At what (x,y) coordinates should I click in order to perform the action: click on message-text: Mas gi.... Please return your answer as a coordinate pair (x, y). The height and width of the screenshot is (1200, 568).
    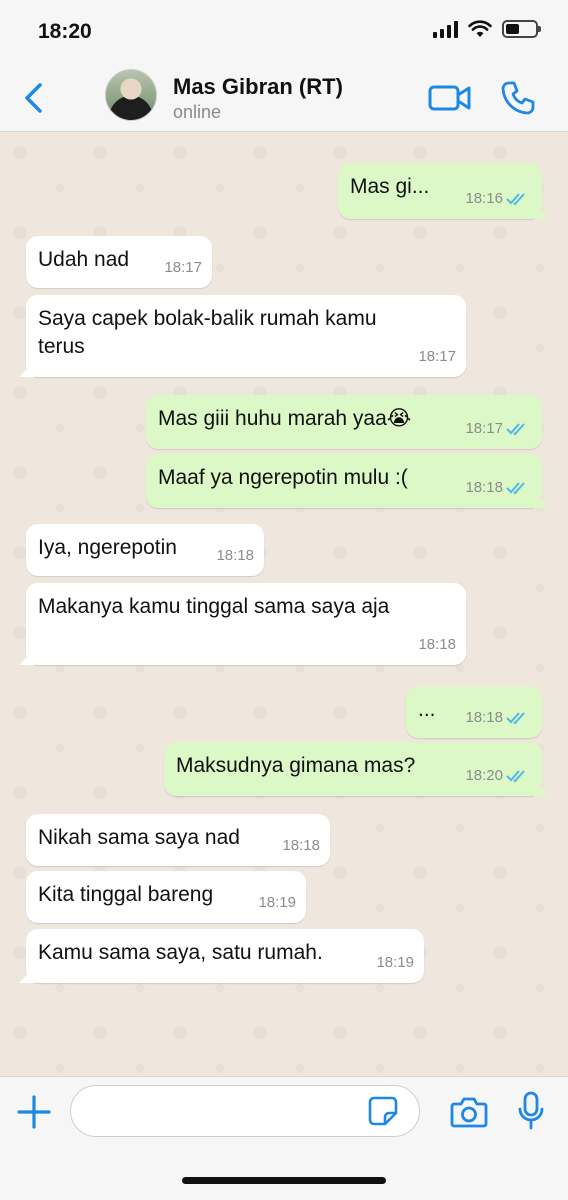
    Looking at the image, I should click on (390, 186).